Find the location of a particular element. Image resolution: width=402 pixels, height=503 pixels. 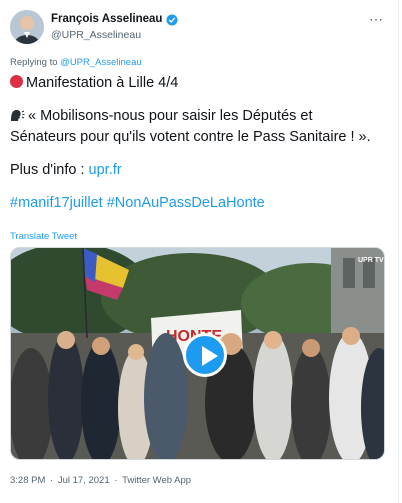

avatar is located at coordinates (27, 27).